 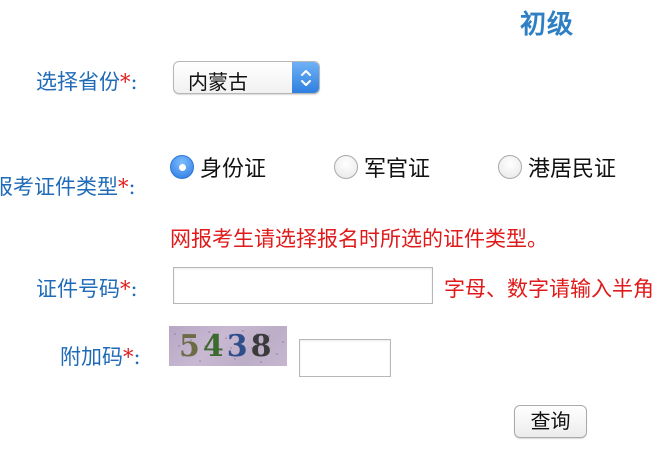 I want to click on province-select-value: 内蒙古, so click(x=218, y=82).